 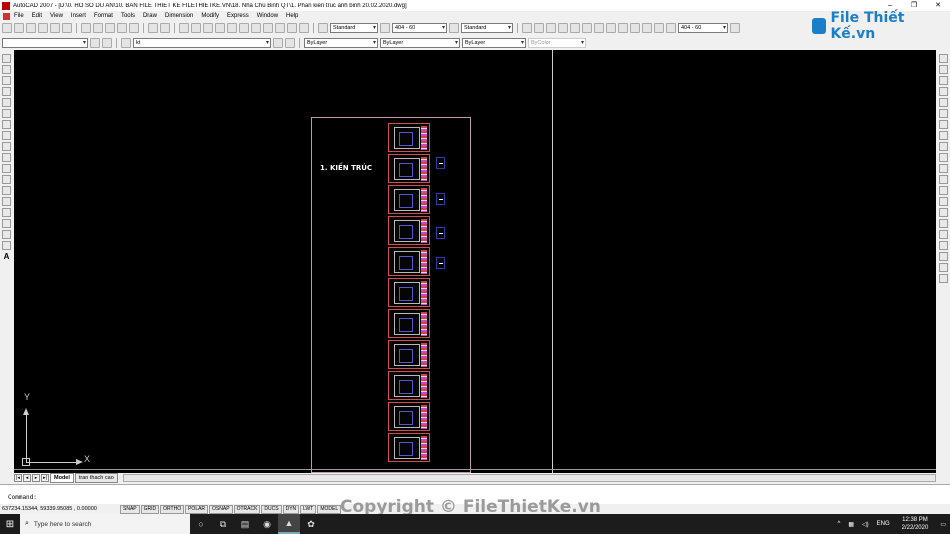 What do you see at coordinates (341, 43) in the screenshot?
I see `color-select: ByLayer` at bounding box center [341, 43].